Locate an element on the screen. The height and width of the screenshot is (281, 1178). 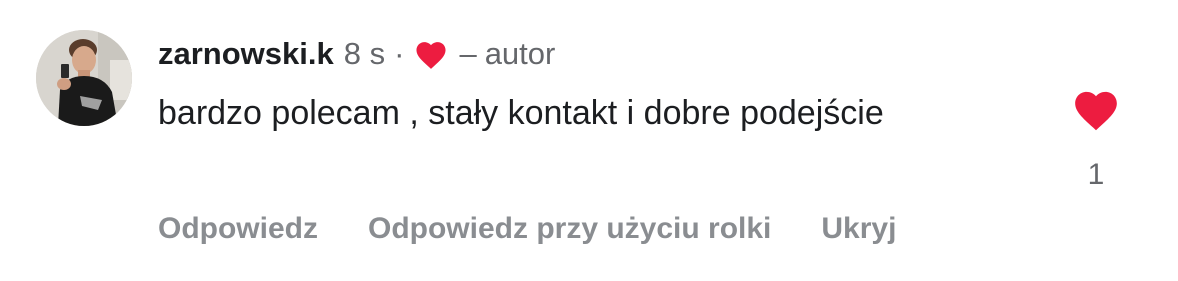
timestamp: 8 s is located at coordinates (364, 53).